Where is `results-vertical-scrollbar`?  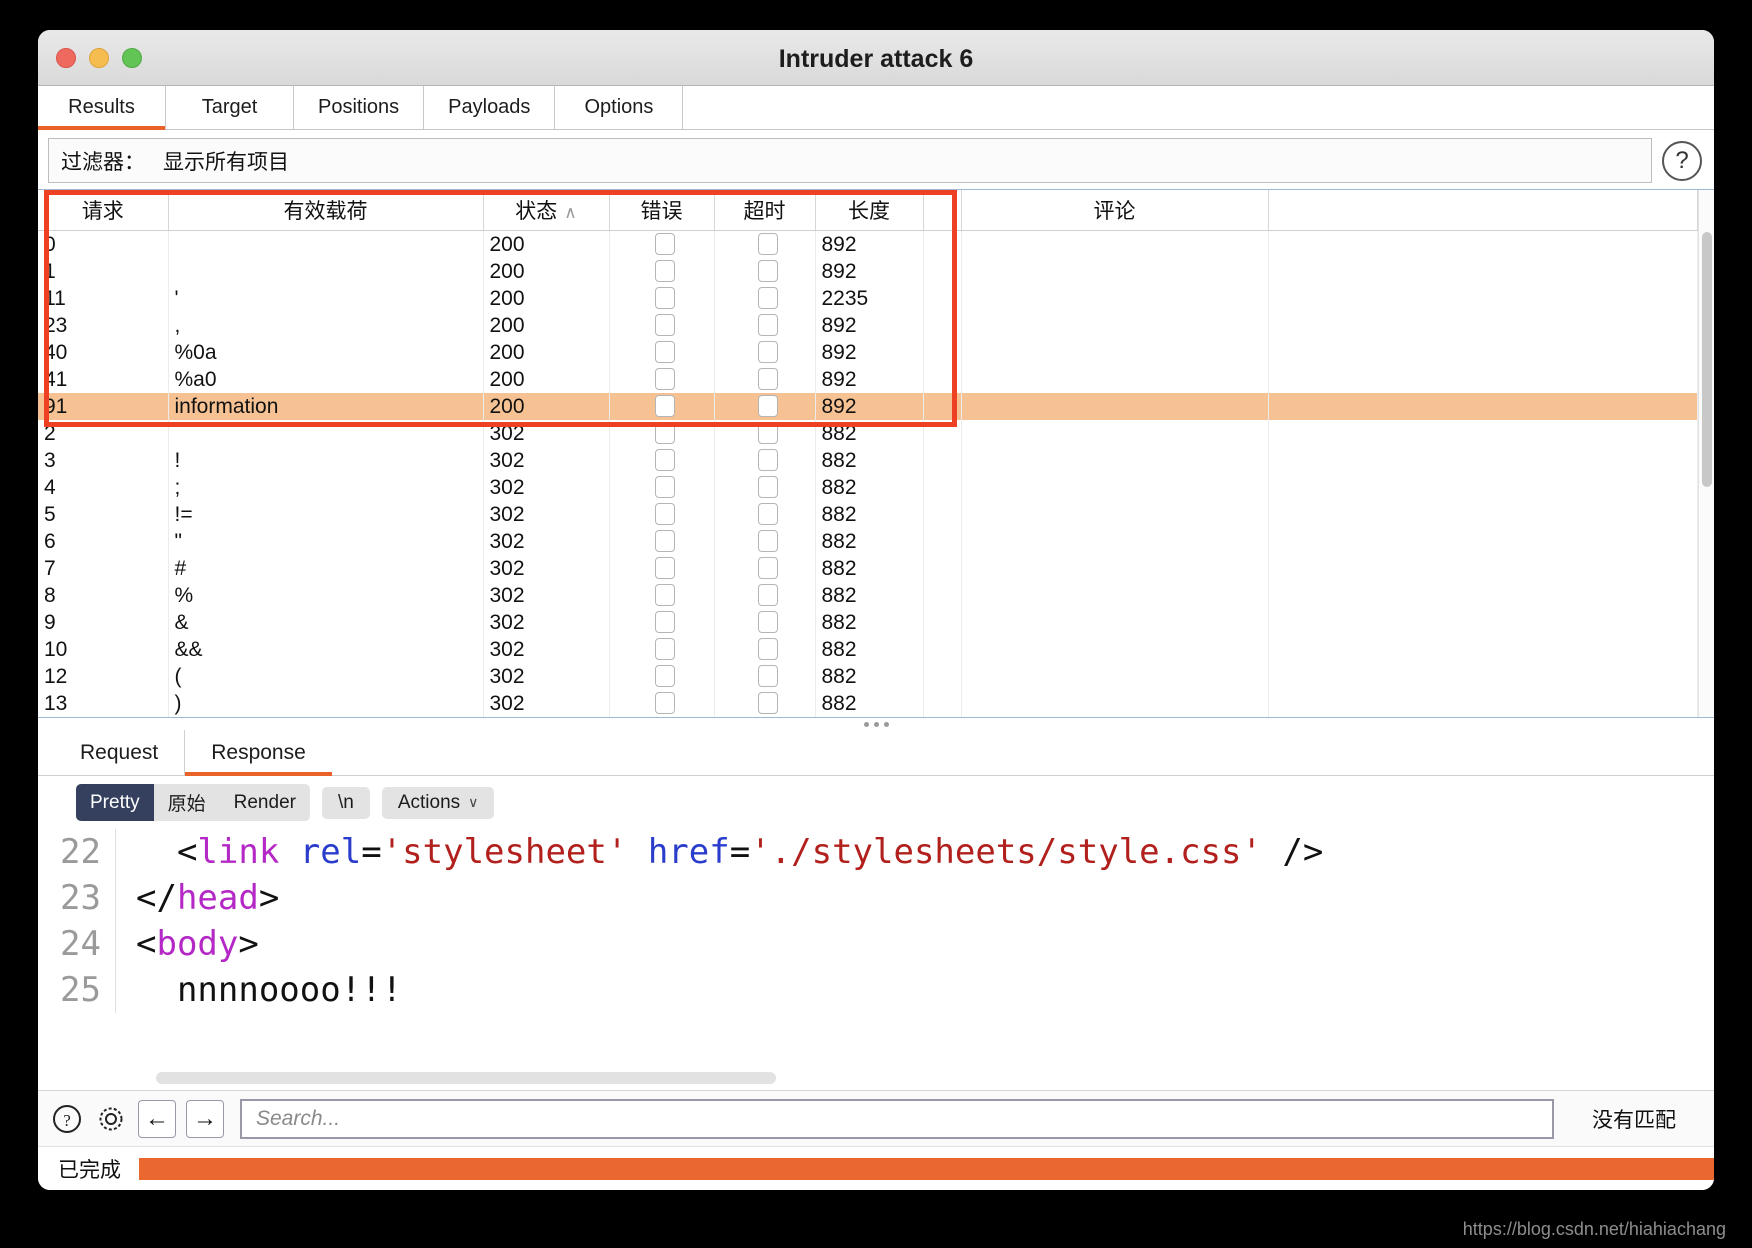 results-vertical-scrollbar is located at coordinates (1706, 453).